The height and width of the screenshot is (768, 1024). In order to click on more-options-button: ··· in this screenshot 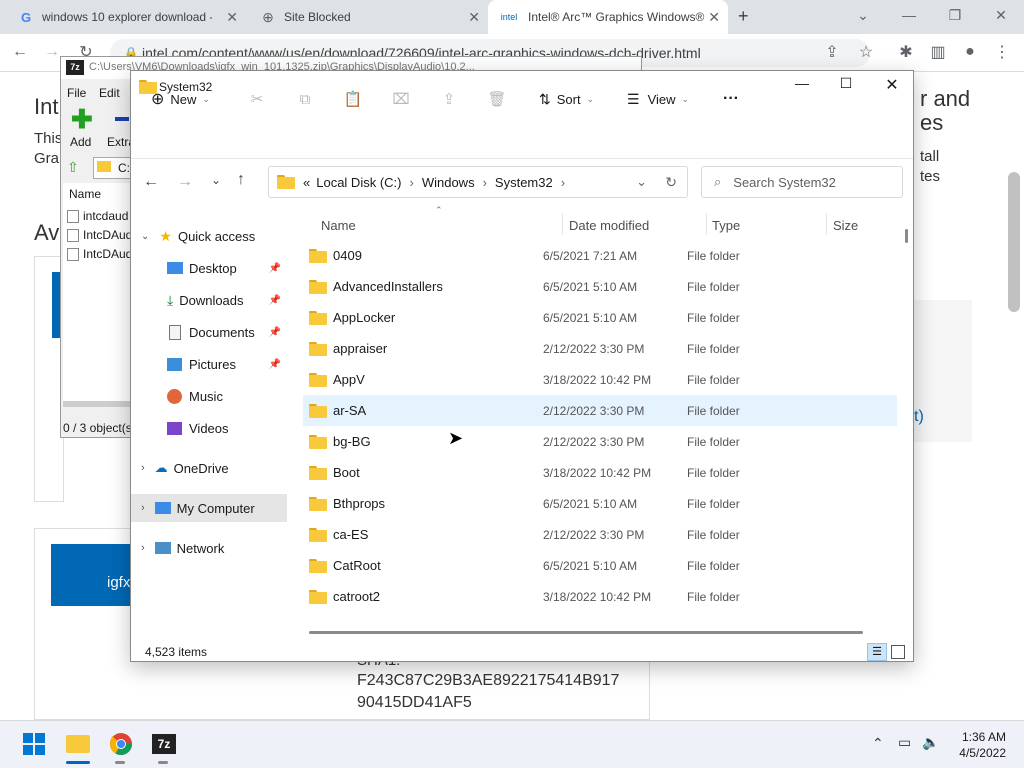, I will do `click(731, 99)`.